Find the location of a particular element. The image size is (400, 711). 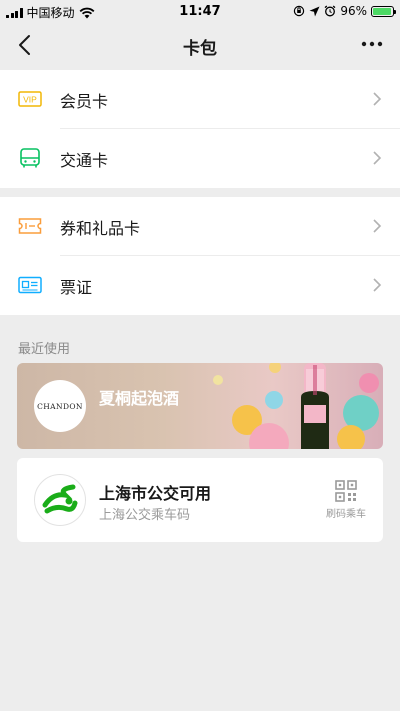

status-right: 96% is located at coordinates (344, 11).